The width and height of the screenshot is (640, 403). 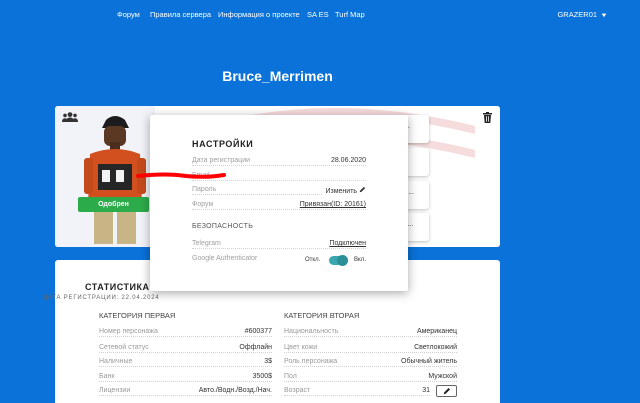 I want to click on security-title: БЕЗОПАСНОСТЬ, so click(x=223, y=226).